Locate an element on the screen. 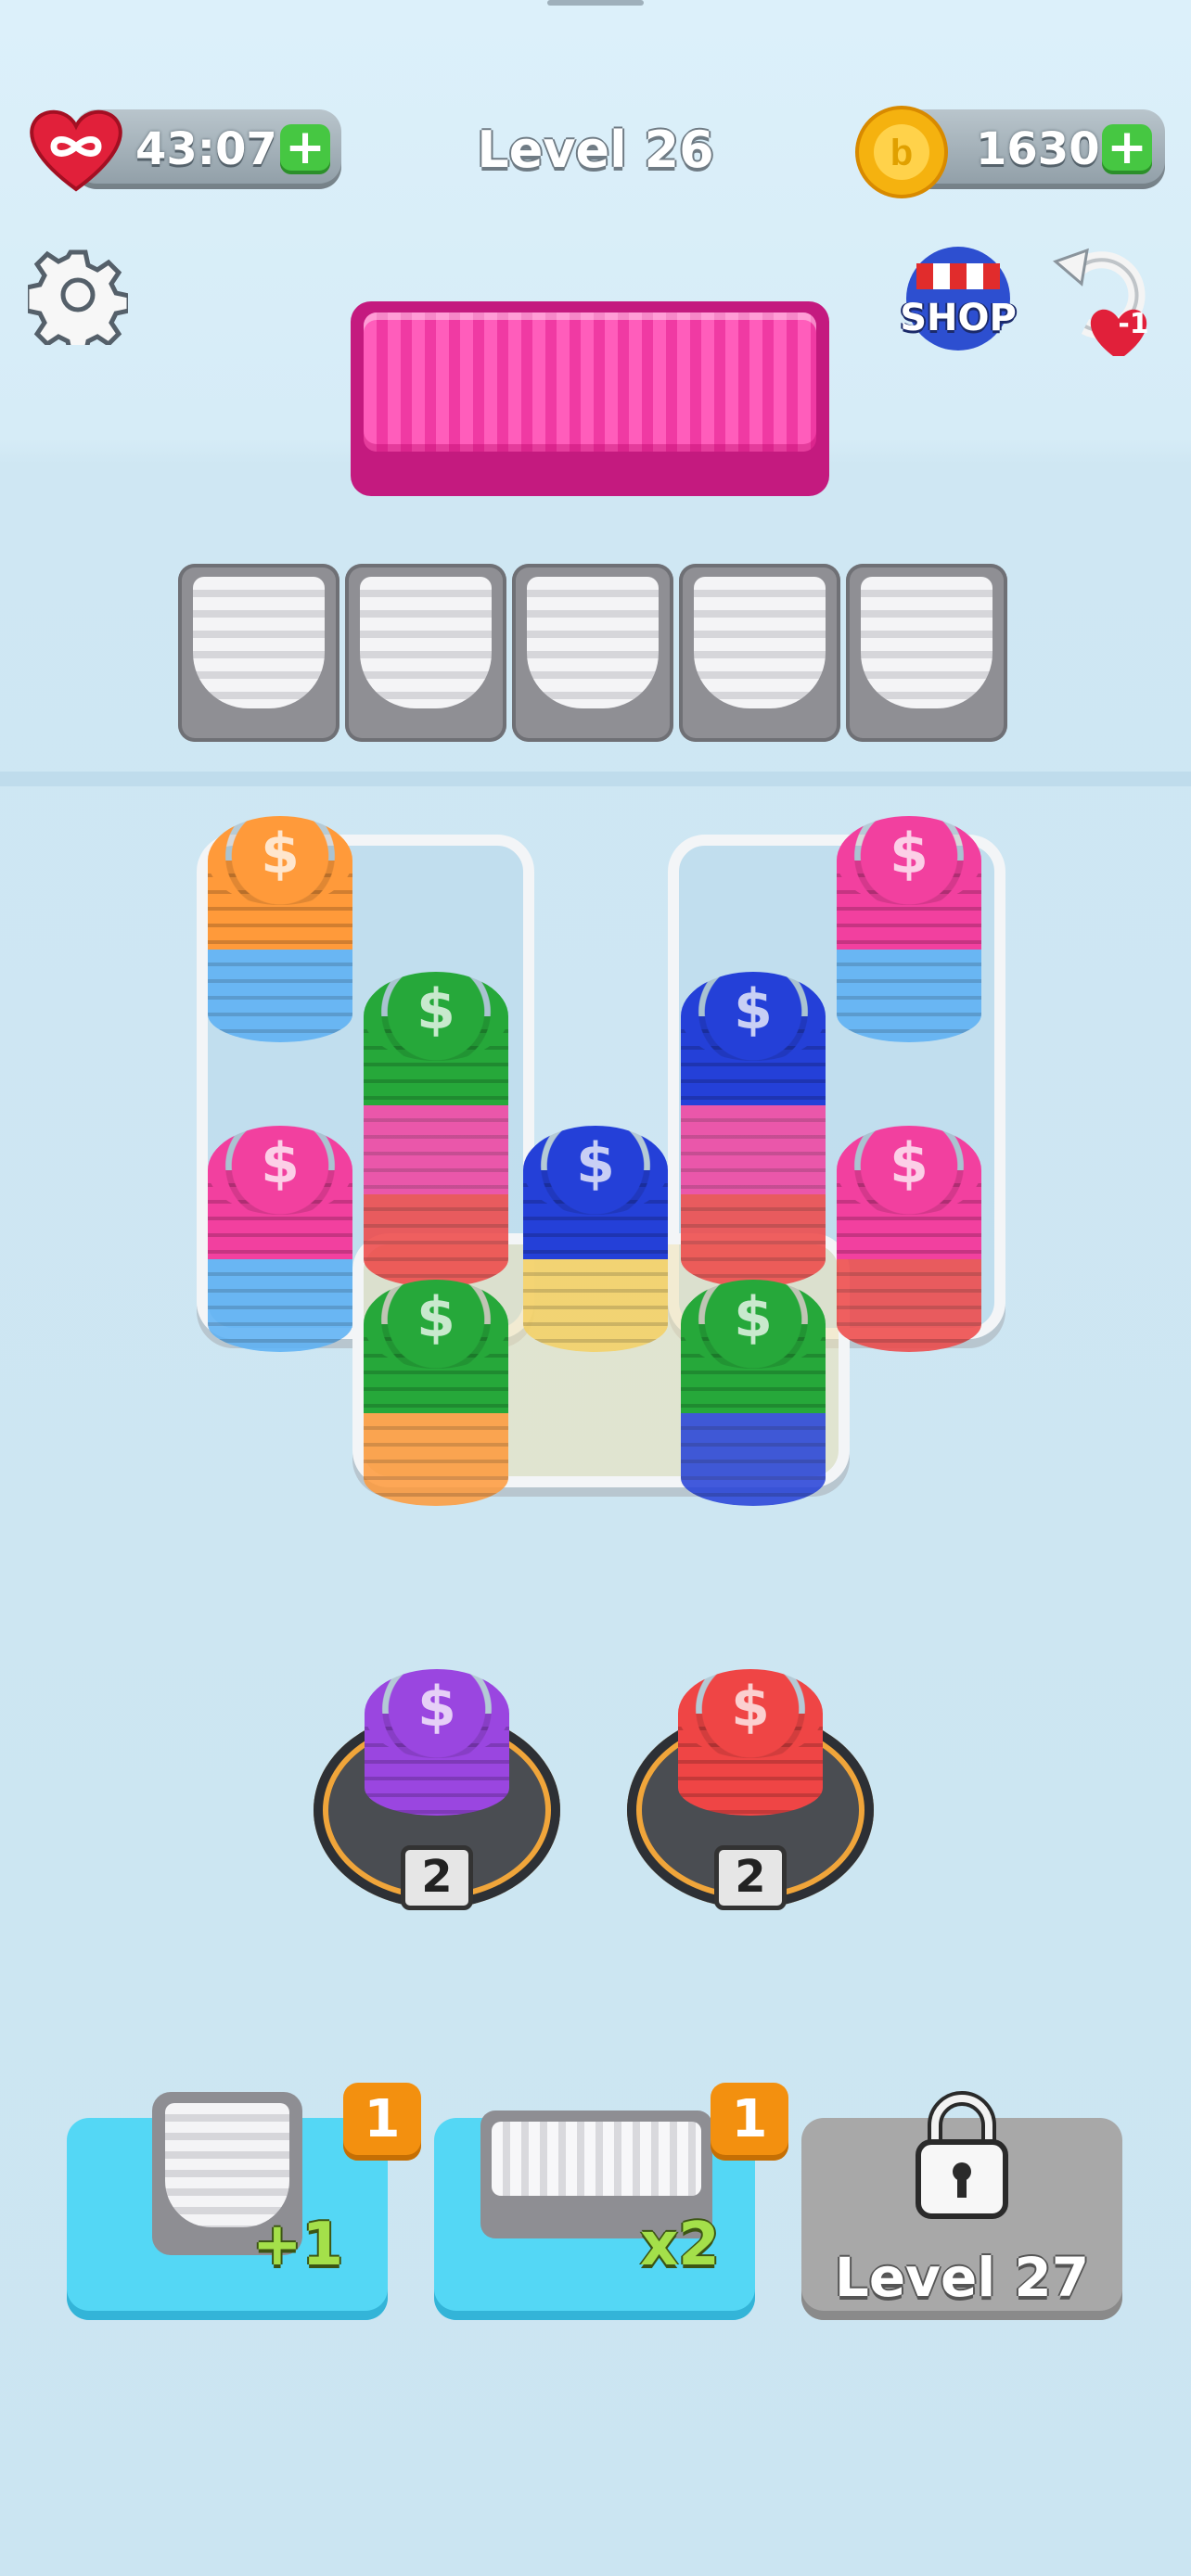  undo-cost: -1 is located at coordinates (1133, 324).